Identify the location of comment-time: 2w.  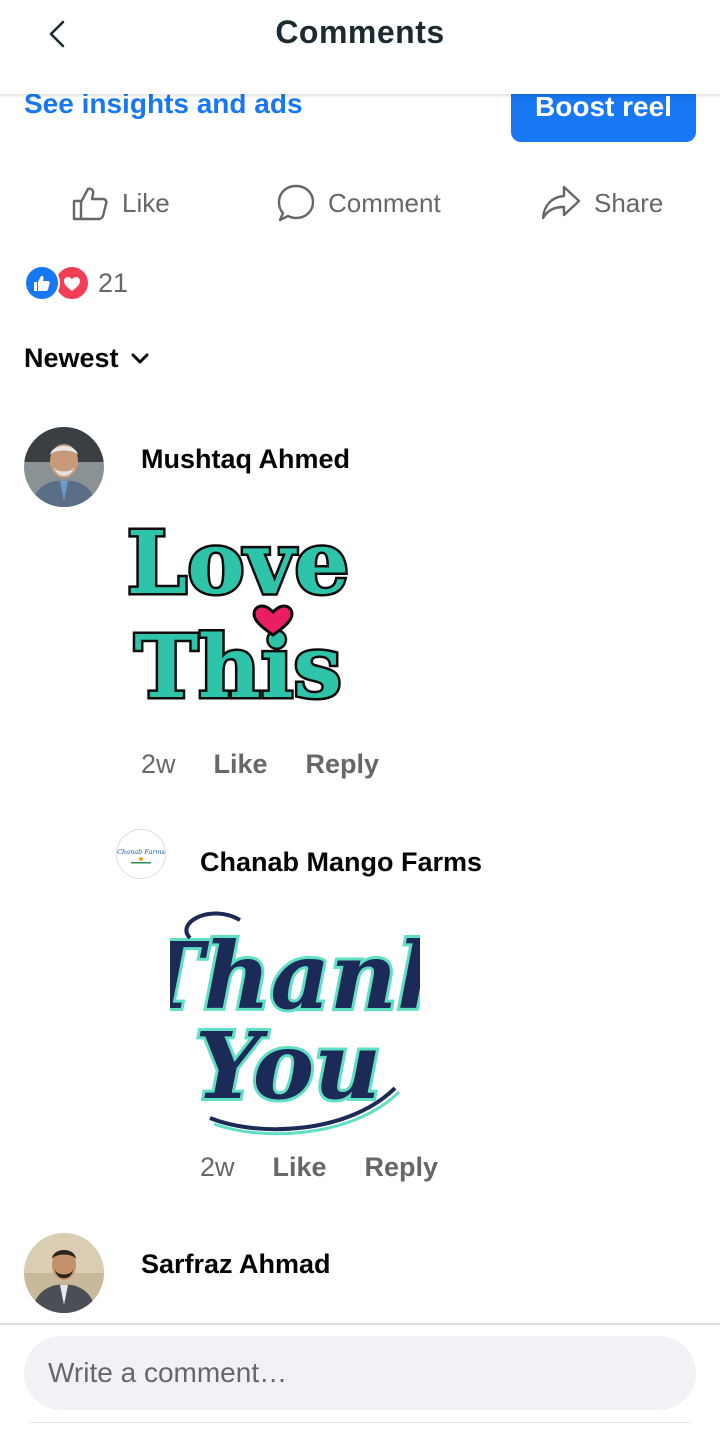
(158, 764).